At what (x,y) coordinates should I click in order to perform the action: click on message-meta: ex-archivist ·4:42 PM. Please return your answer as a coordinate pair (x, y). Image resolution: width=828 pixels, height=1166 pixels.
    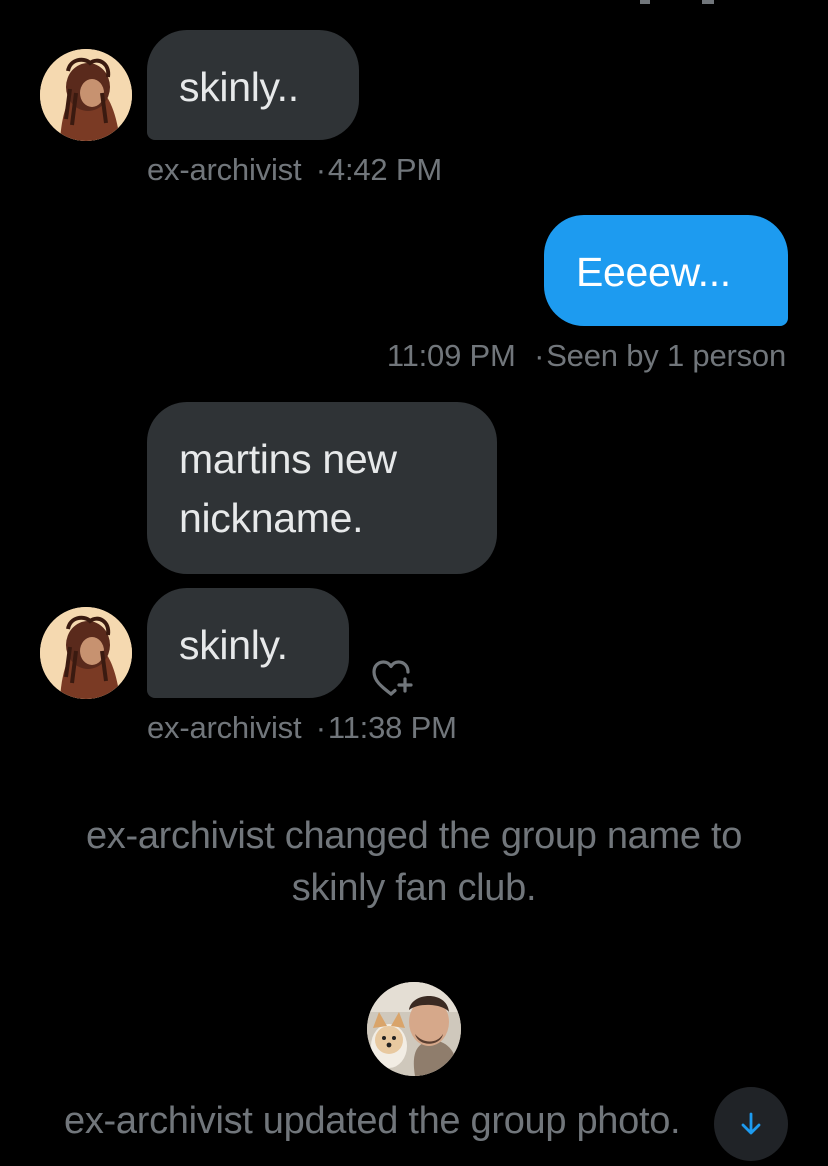
    Looking at the image, I should click on (294, 170).